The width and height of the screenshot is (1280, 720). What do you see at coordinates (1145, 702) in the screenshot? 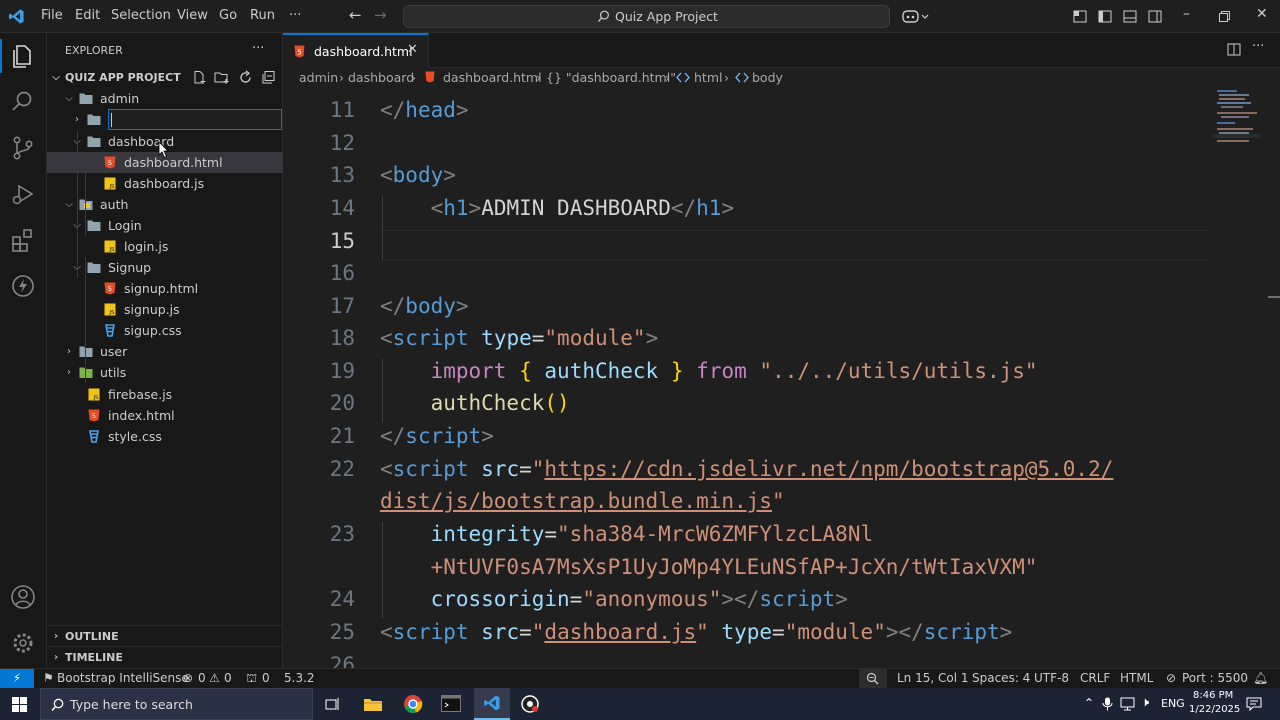
I see `volume-muted-icon: 🕨︎` at bounding box center [1145, 702].